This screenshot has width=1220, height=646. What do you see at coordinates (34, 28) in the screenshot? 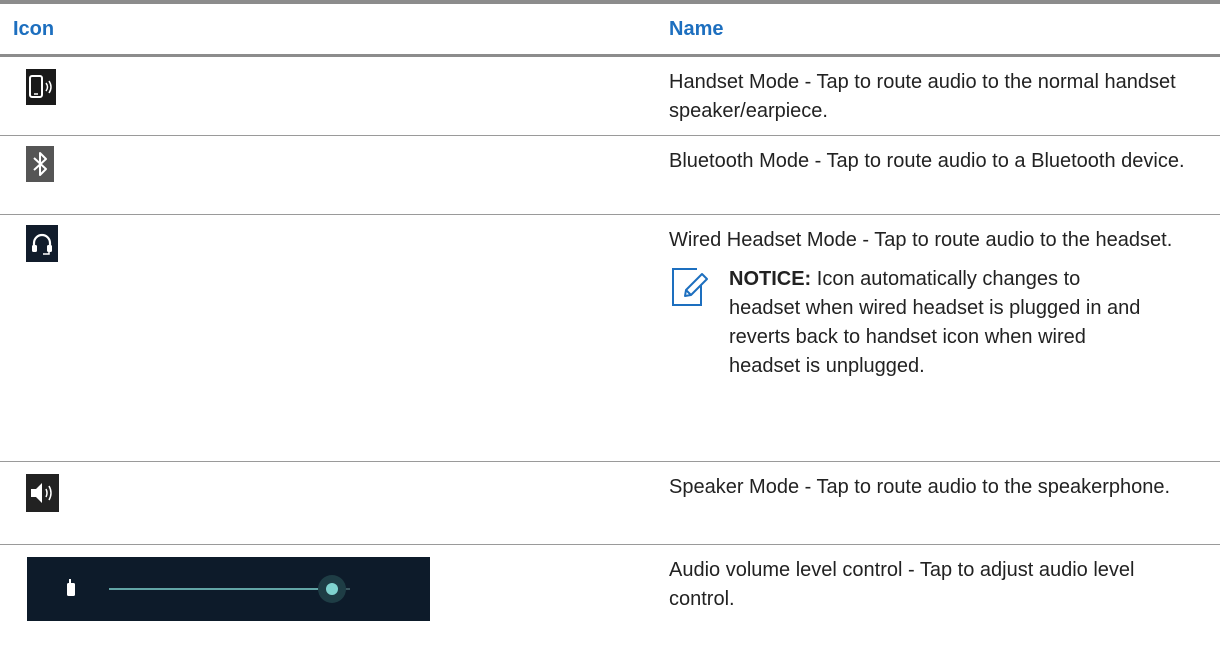
I see `header-icon: Icon` at bounding box center [34, 28].